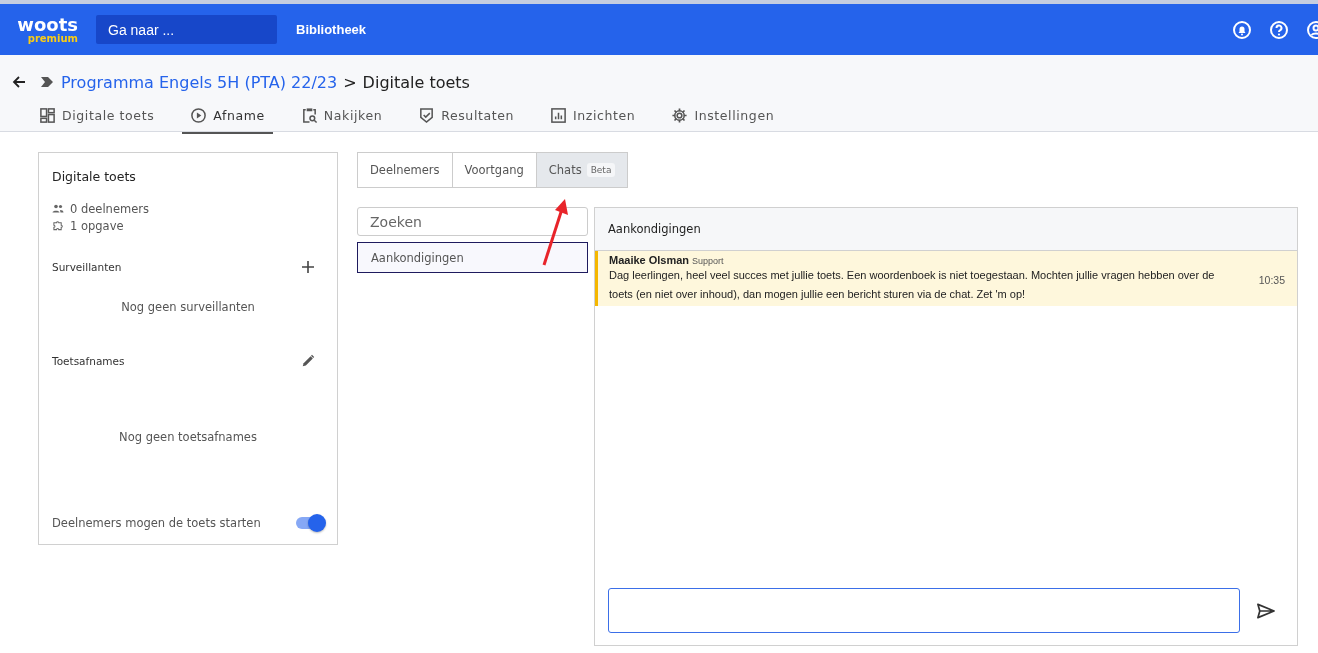 This screenshot has width=1318, height=653. I want to click on nav-tab: Instellingen, so click(723, 117).